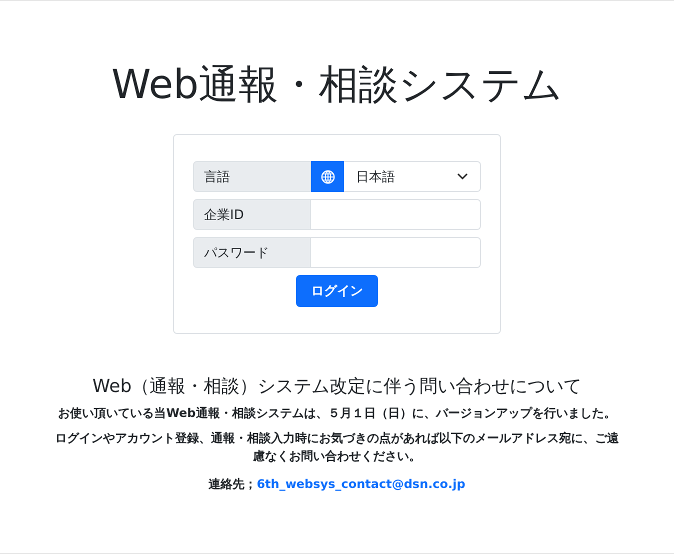 The image size is (674, 554). What do you see at coordinates (396, 252) in the screenshot?
I see `password-field` at bounding box center [396, 252].